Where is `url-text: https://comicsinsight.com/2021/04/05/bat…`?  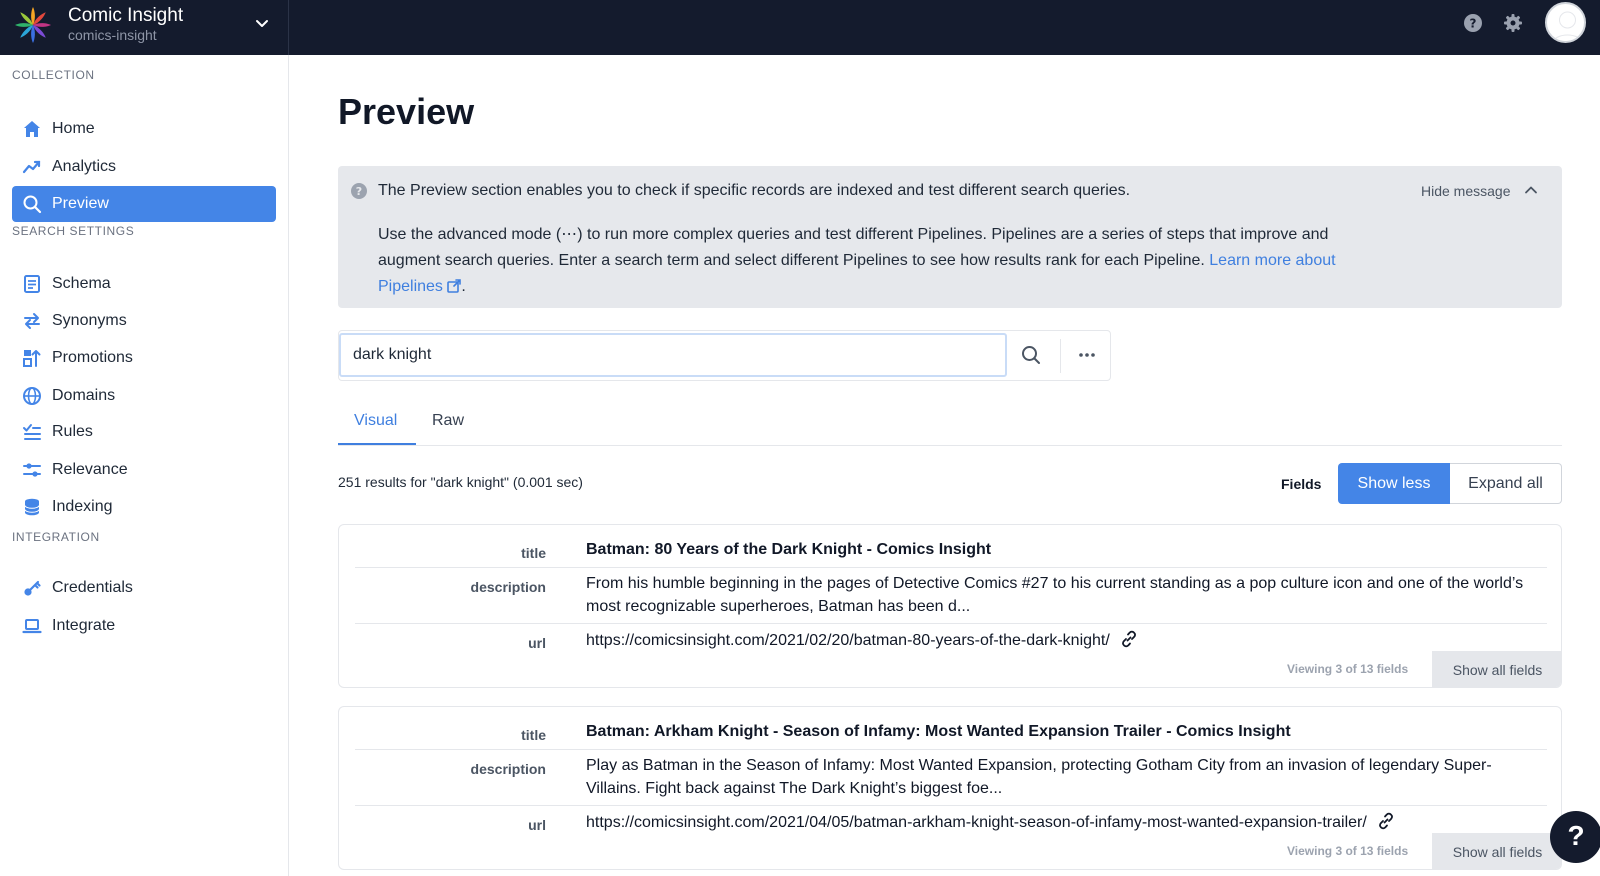
url-text: https://comicsinsight.com/2021/04/05/bat… is located at coordinates (976, 822).